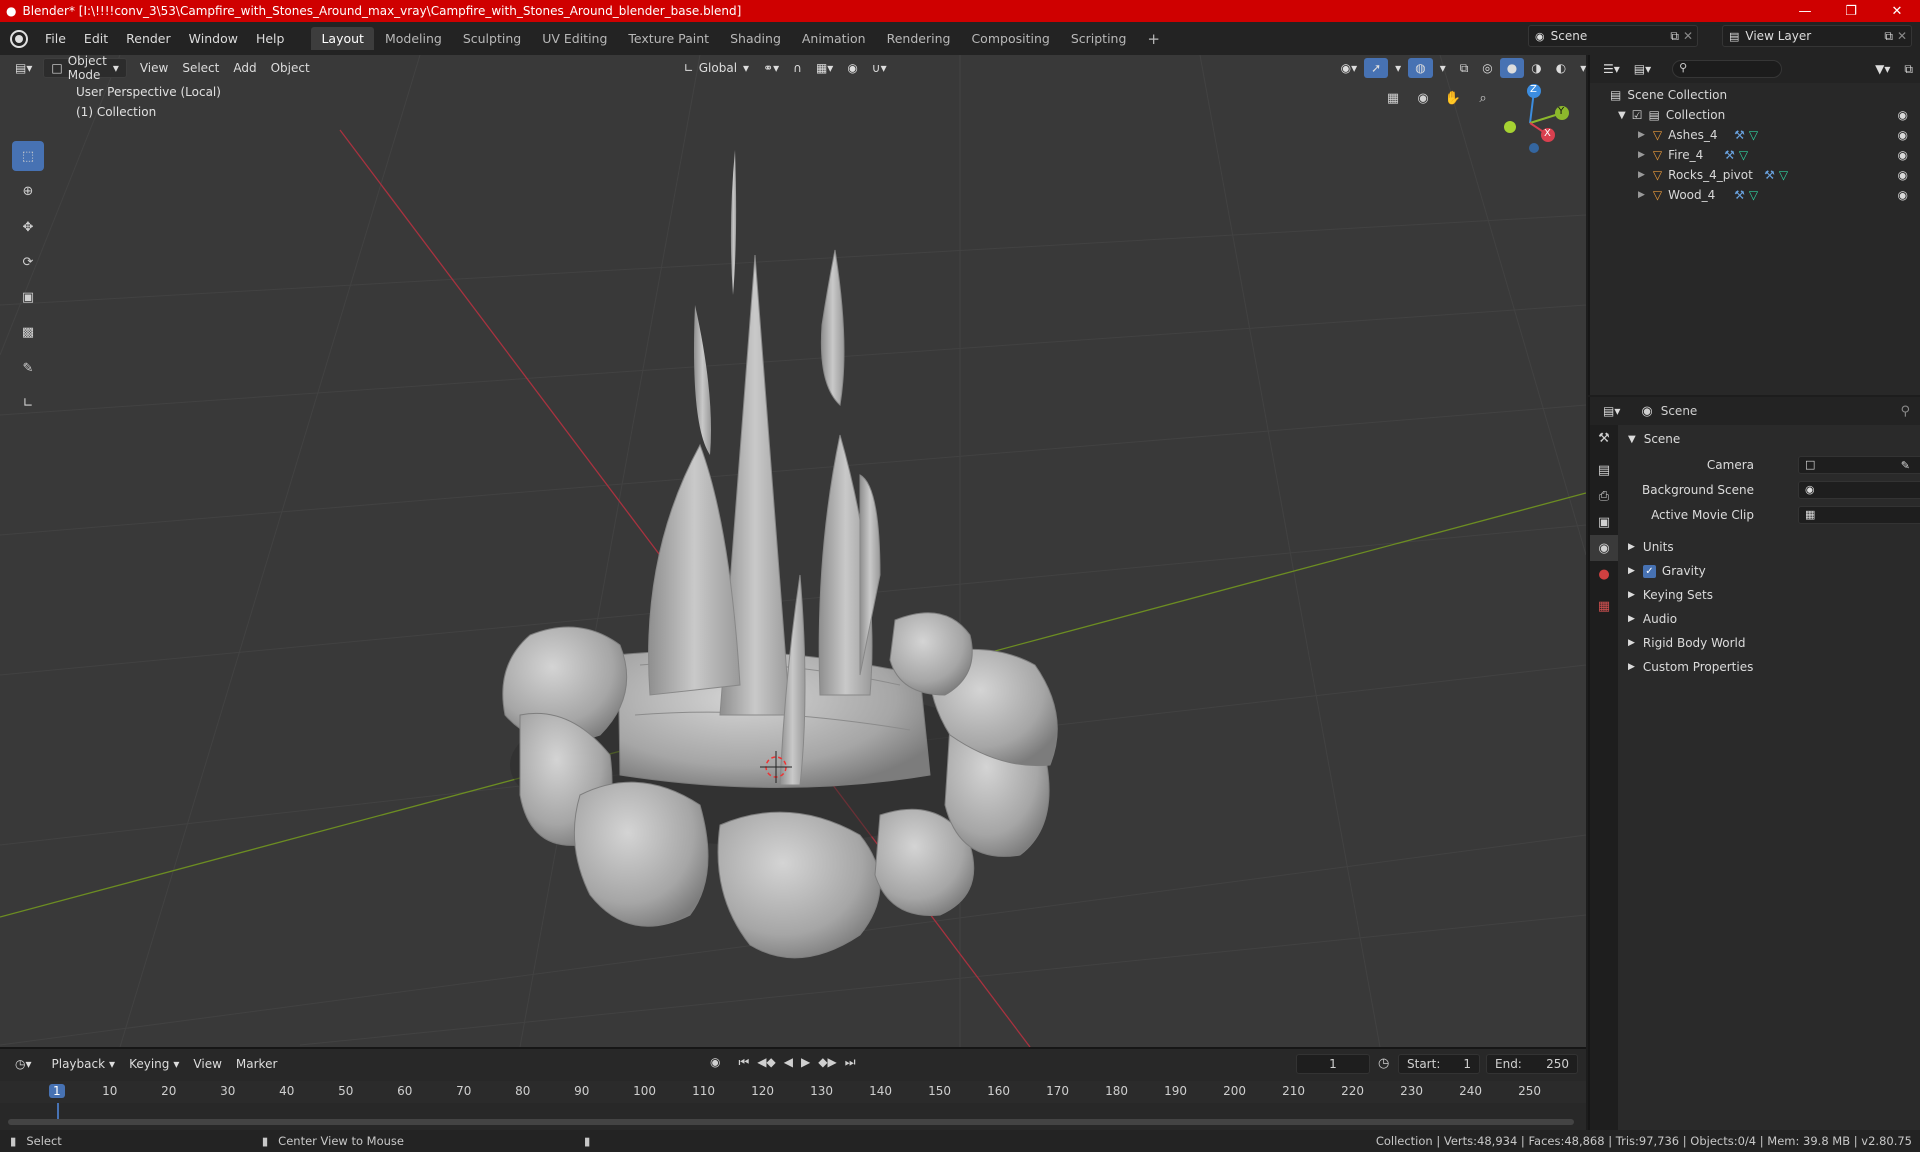  What do you see at coordinates (797, 68) in the screenshot?
I see `snap-button: ∩` at bounding box center [797, 68].